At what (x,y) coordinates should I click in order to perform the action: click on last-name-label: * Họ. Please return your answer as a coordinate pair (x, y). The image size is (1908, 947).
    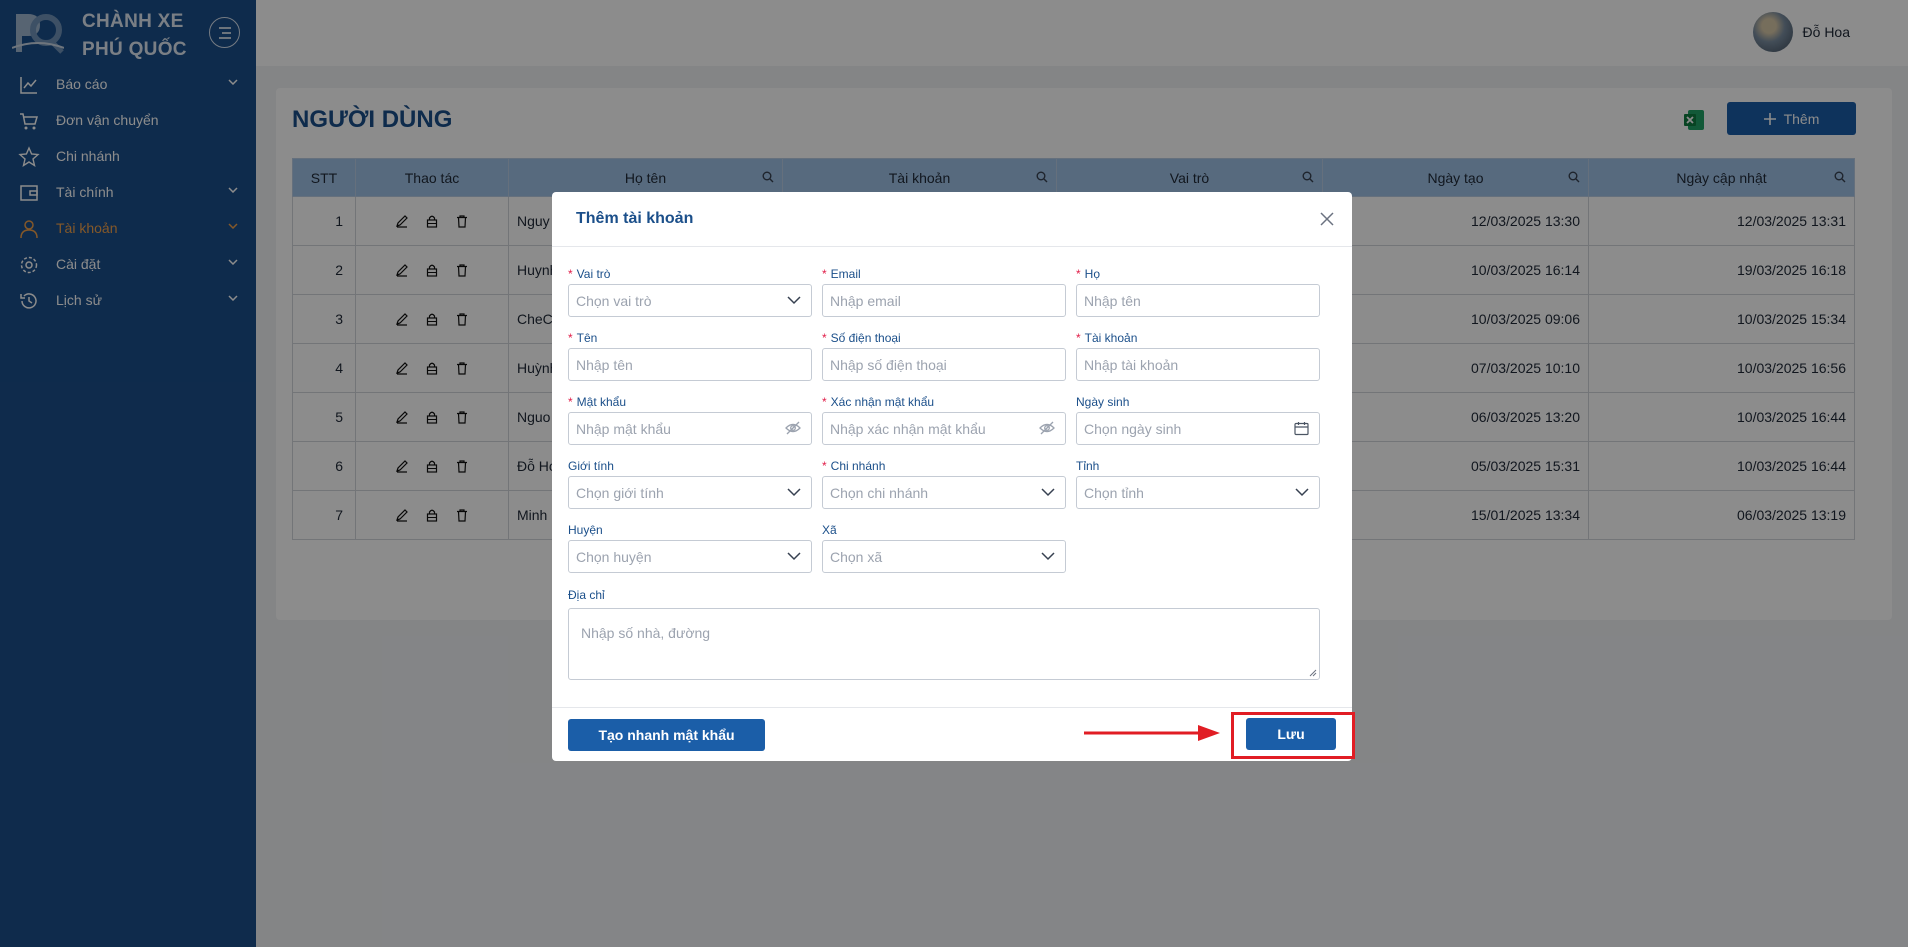
    Looking at the image, I should click on (1088, 274).